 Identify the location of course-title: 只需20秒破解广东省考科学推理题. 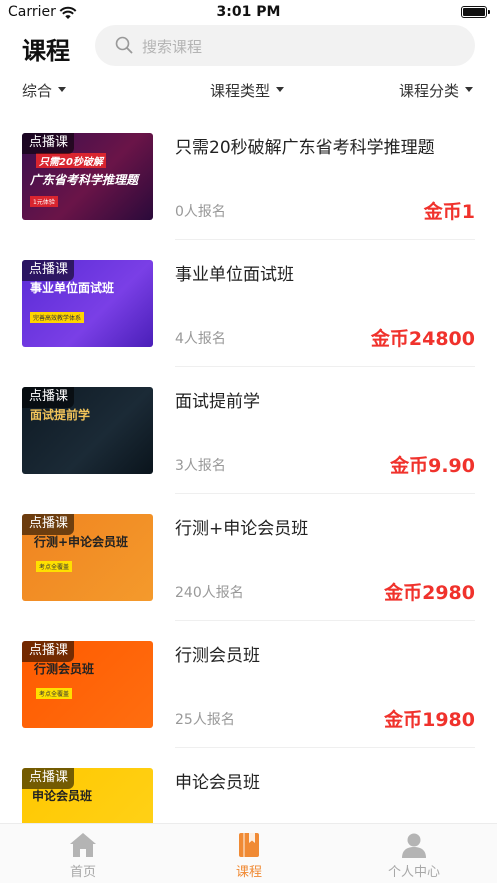
(305, 148).